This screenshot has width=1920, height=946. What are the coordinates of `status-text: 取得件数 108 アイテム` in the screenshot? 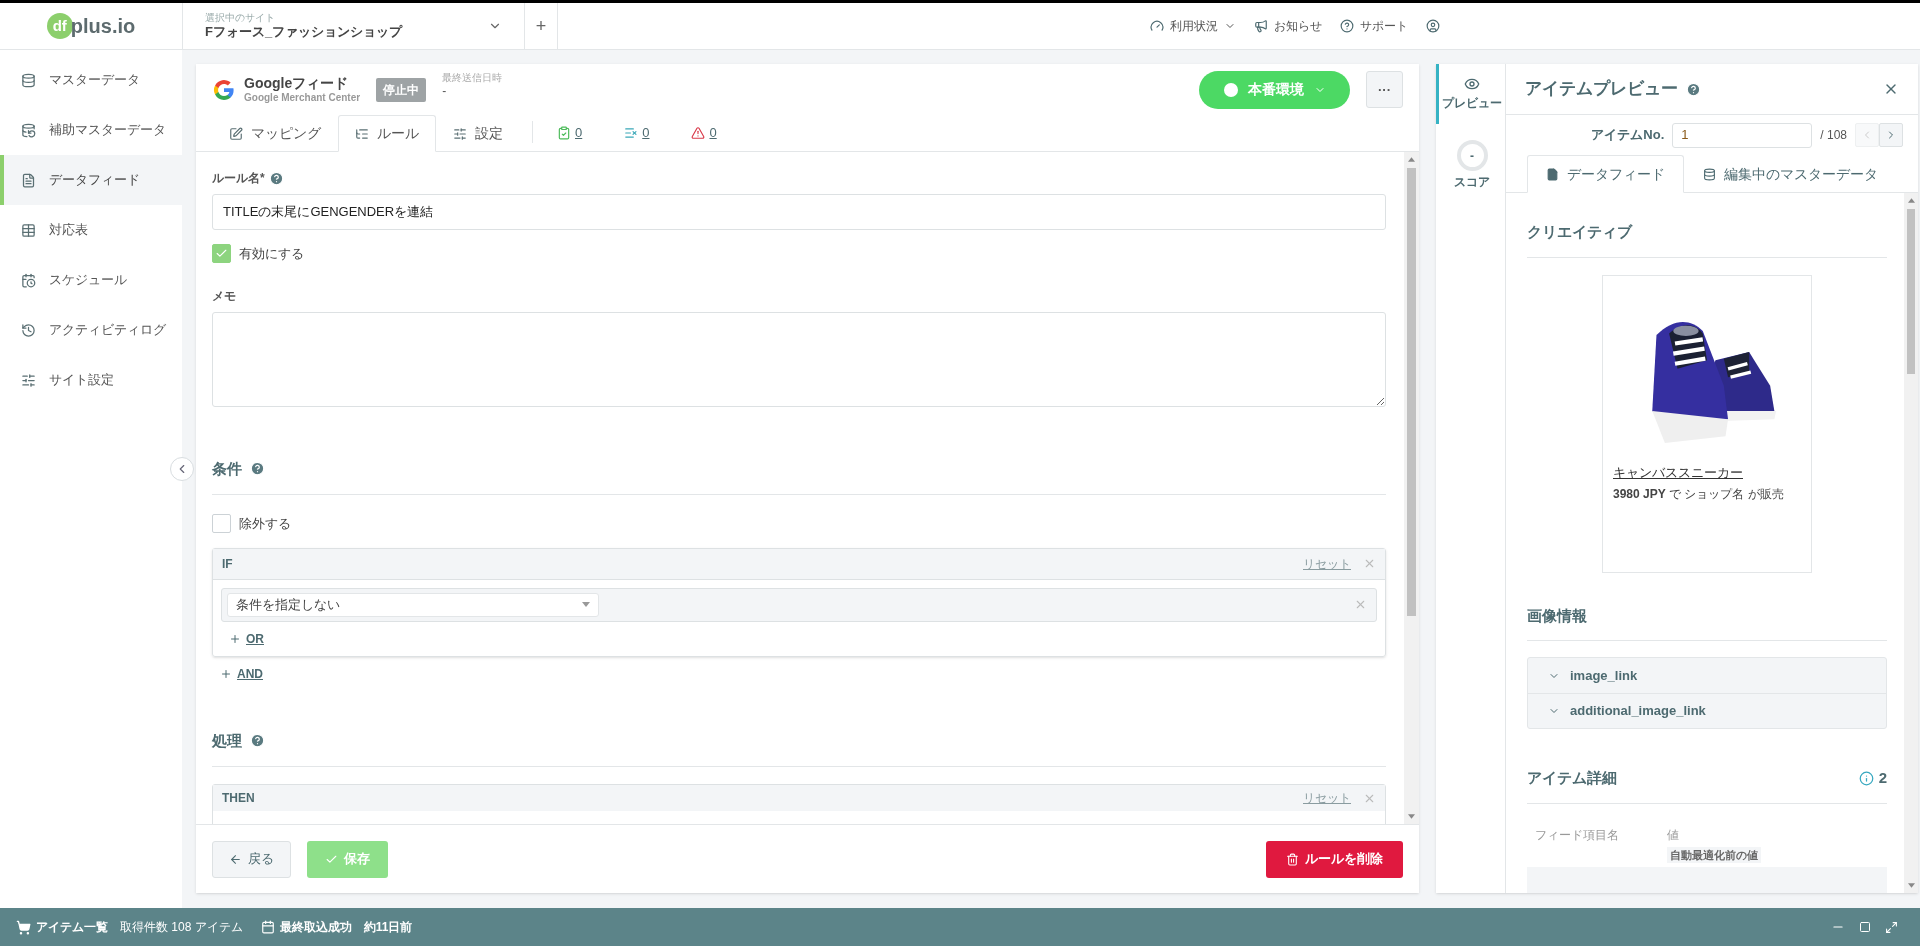 It's located at (181, 927).